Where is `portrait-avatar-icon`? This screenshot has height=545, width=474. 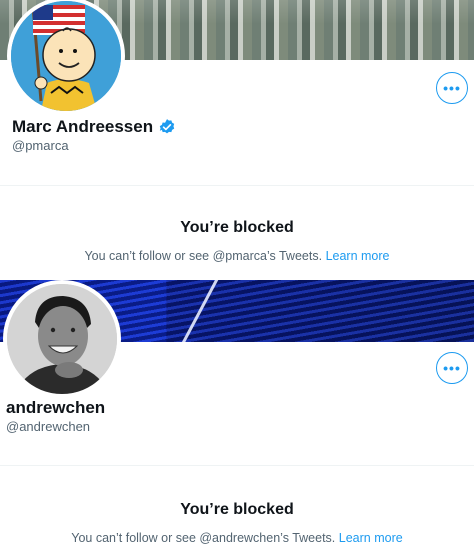 portrait-avatar-icon is located at coordinates (62, 339).